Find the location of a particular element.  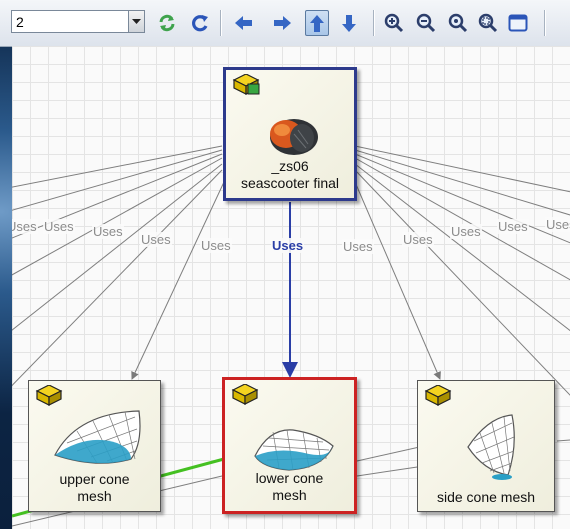

up-button is located at coordinates (317, 23).